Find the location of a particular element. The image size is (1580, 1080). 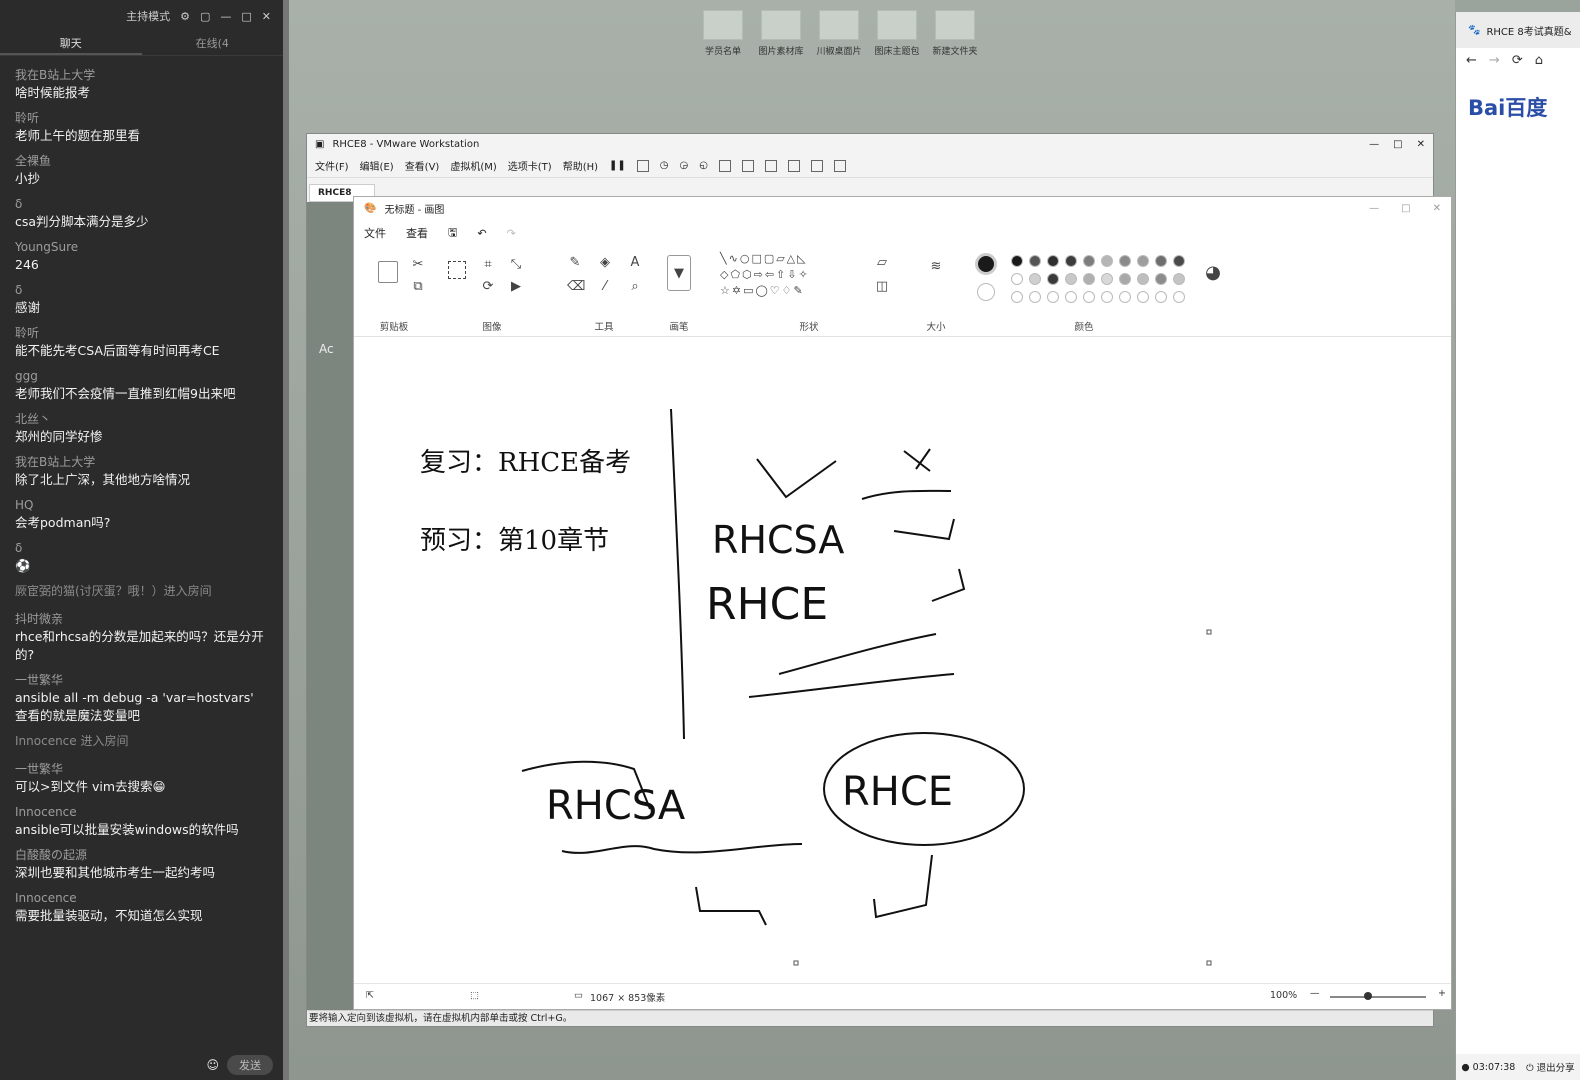

color2-swatch is located at coordinates (986, 292).